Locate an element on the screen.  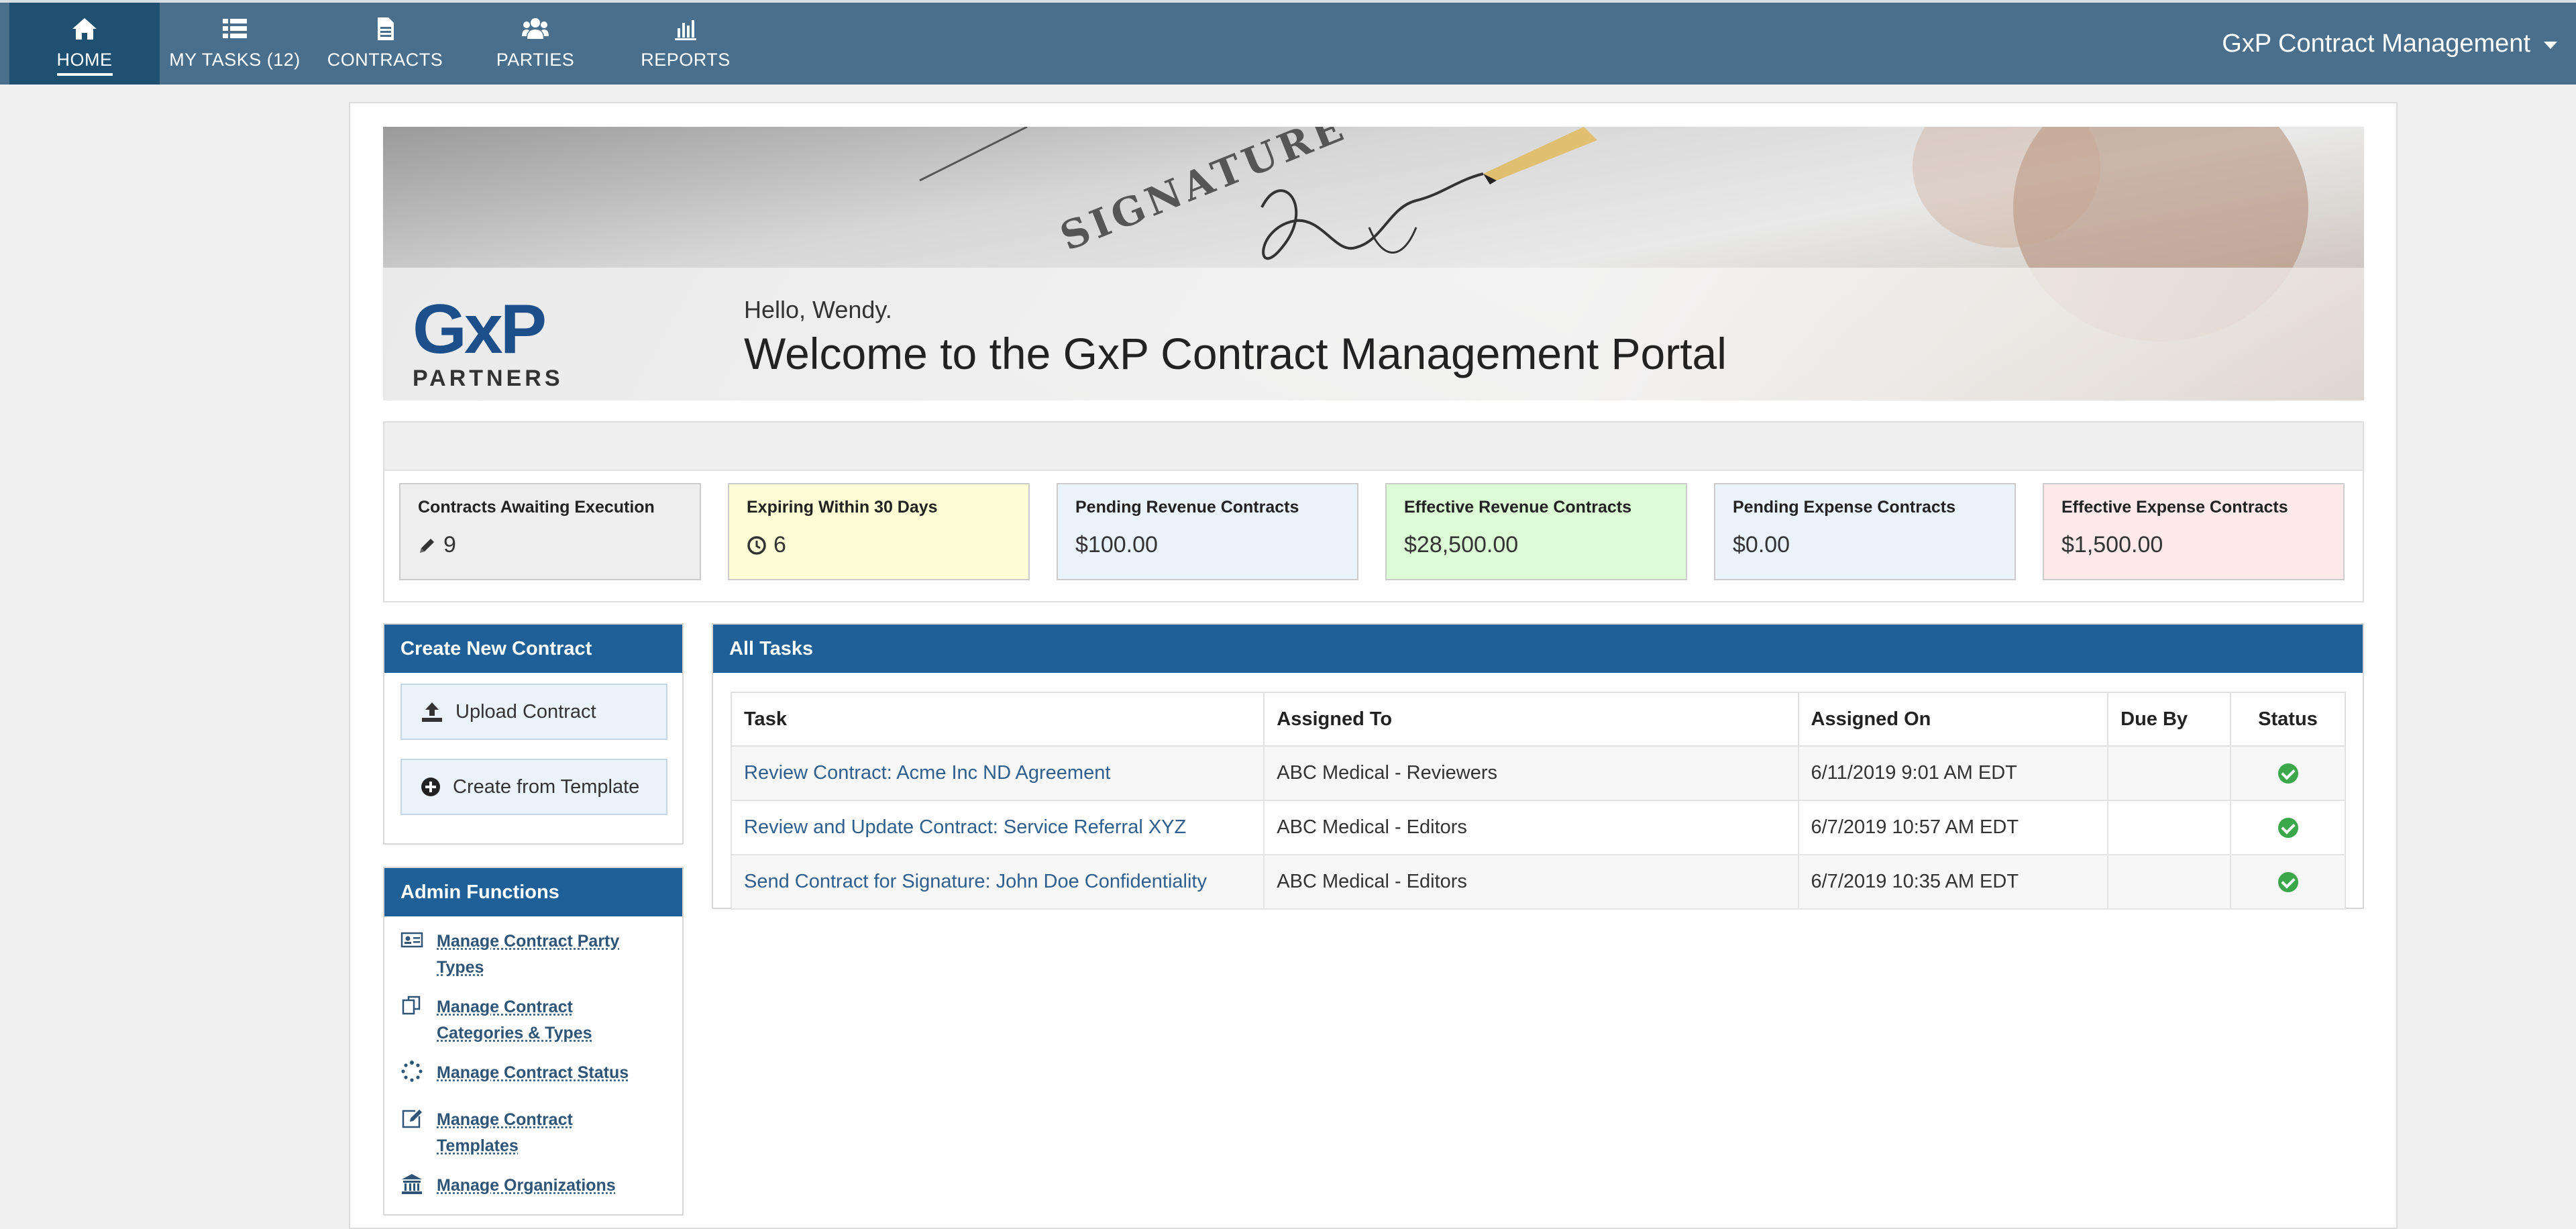
brand-menu: GxP Contract Management is located at coordinates (2389, 44).